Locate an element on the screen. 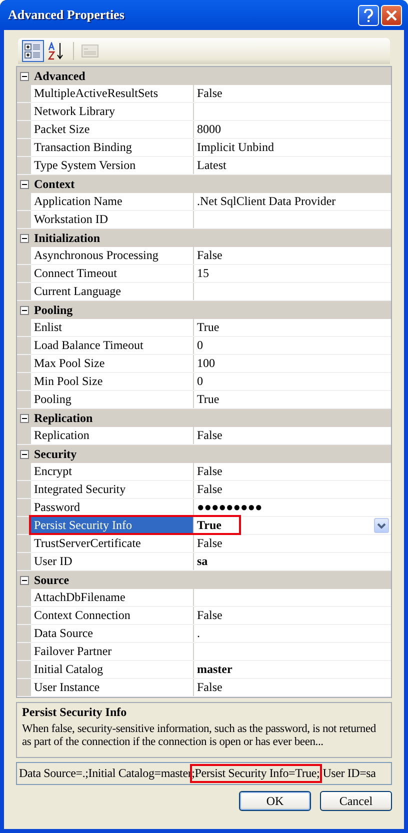 This screenshot has width=408, height=833. property-value: 15 is located at coordinates (203, 273).